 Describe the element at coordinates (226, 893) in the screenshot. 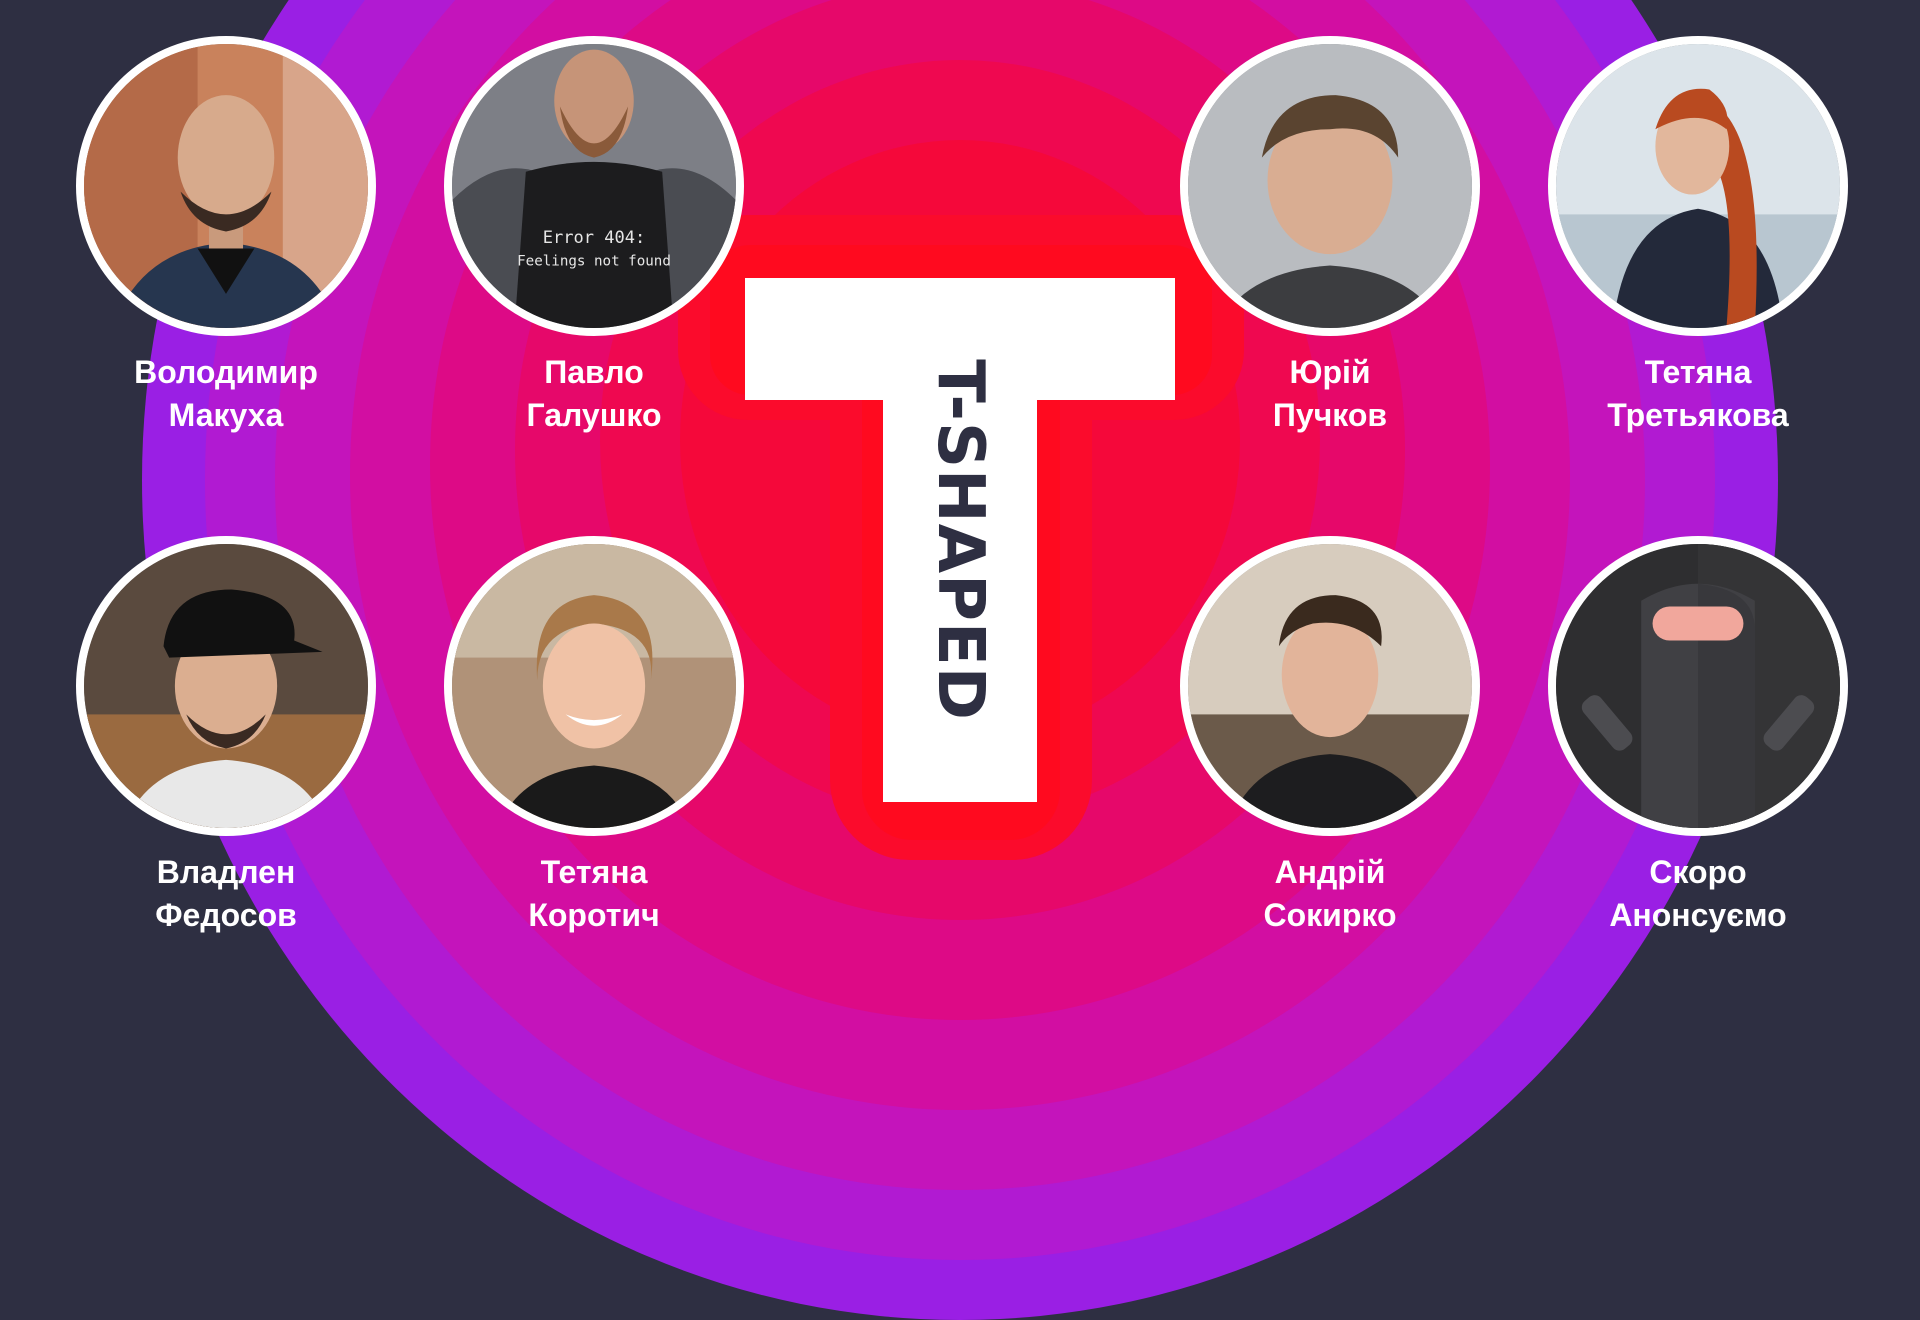

I see `speaker-name: Владлен Федосов` at that location.